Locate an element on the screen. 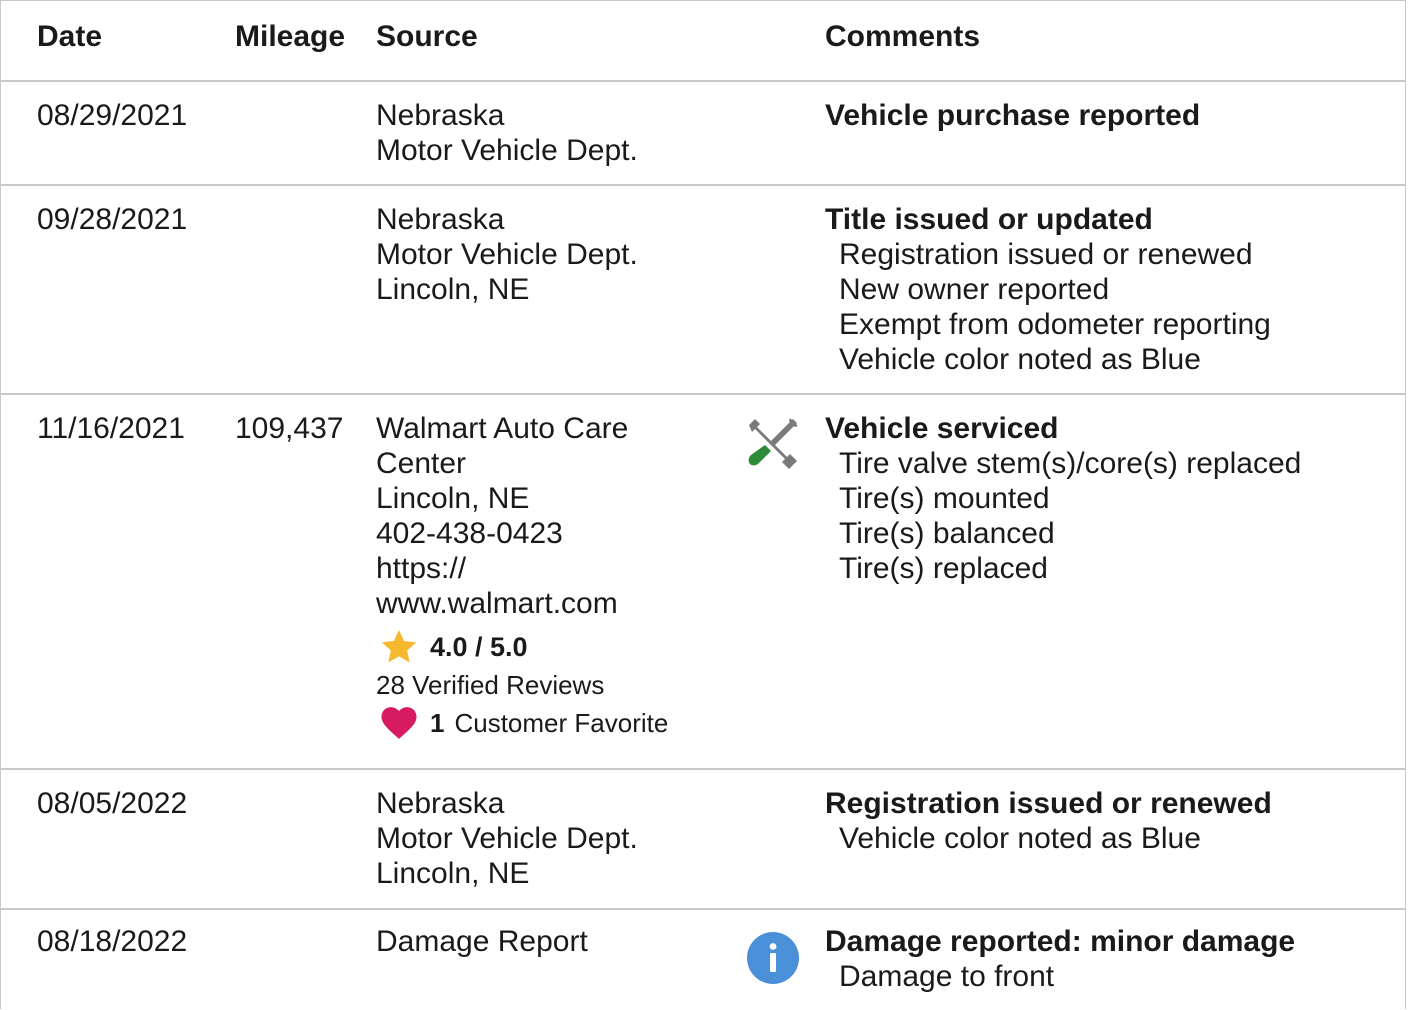 Image resolution: width=1408 pixels, height=1010 pixels. wrench-screwdriver-icon is located at coordinates (773, 443).